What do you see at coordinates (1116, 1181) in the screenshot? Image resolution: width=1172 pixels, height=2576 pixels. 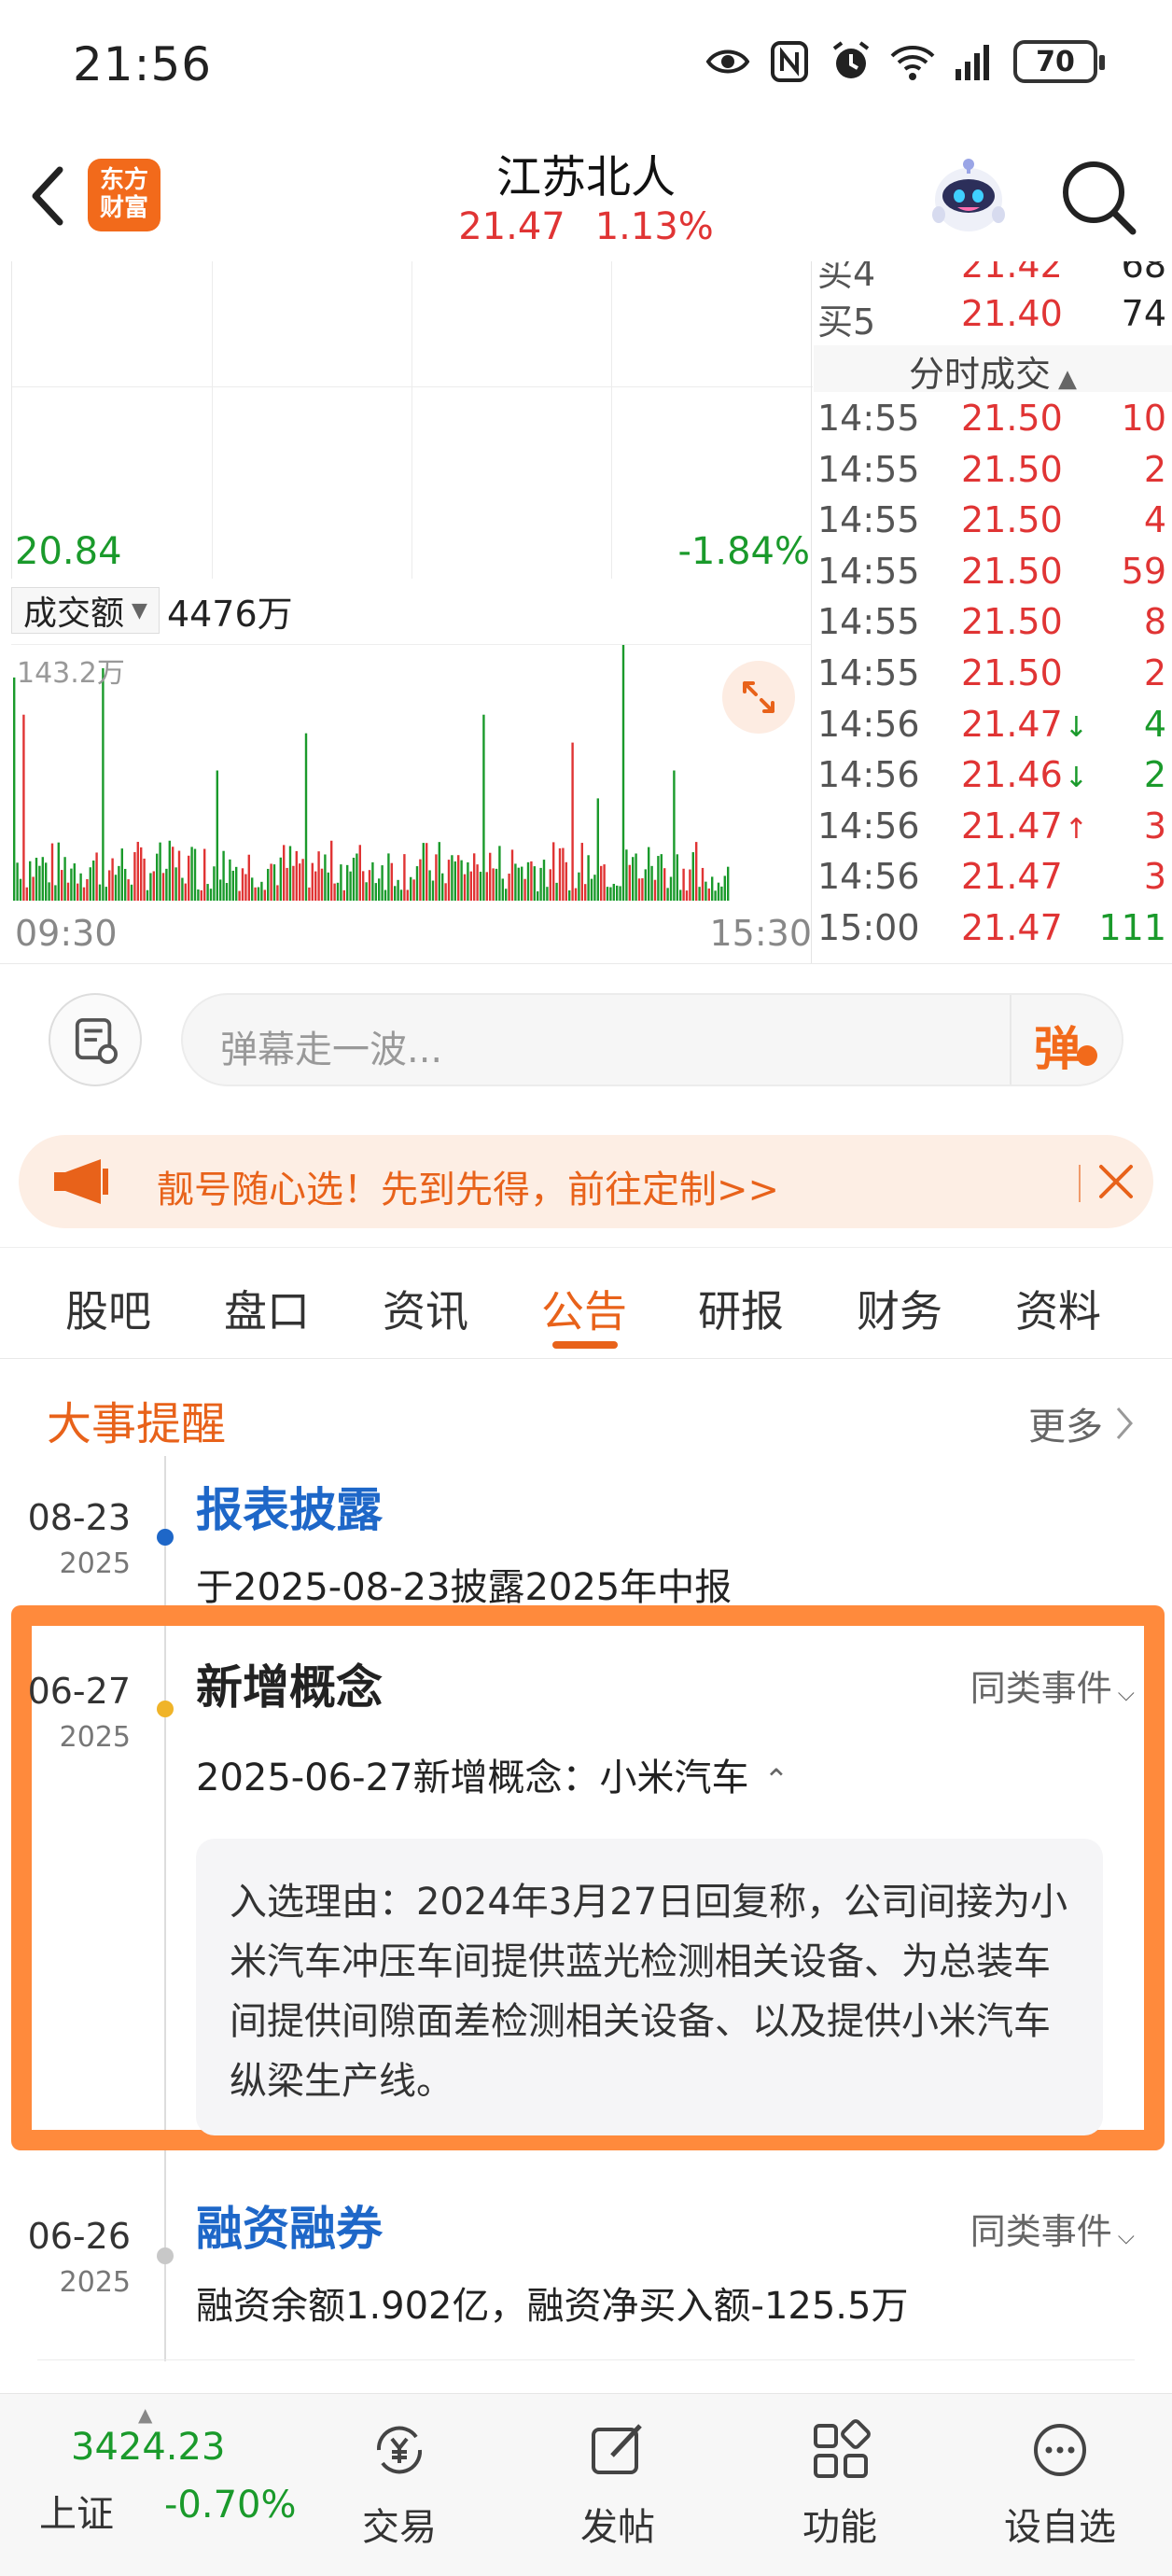 I see `close-icon` at bounding box center [1116, 1181].